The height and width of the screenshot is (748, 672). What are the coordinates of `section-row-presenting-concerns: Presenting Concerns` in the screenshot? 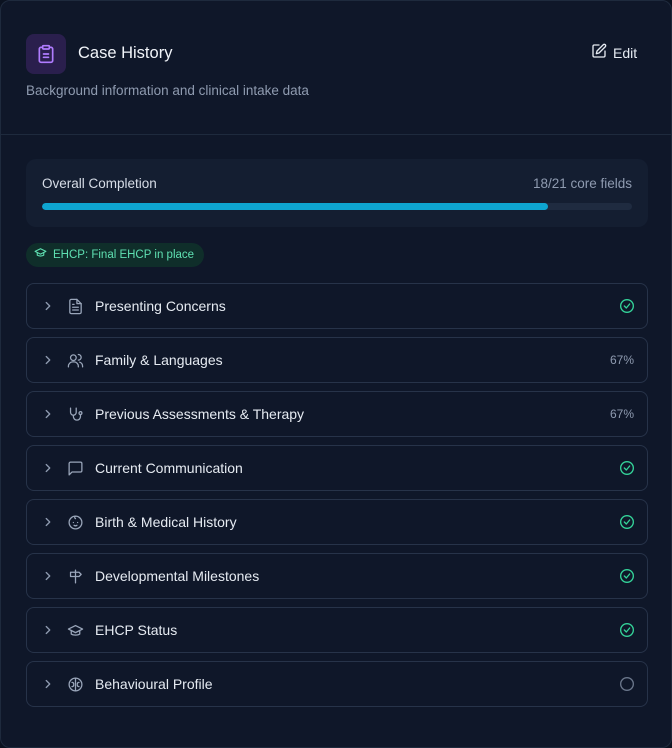 It's located at (337, 306).